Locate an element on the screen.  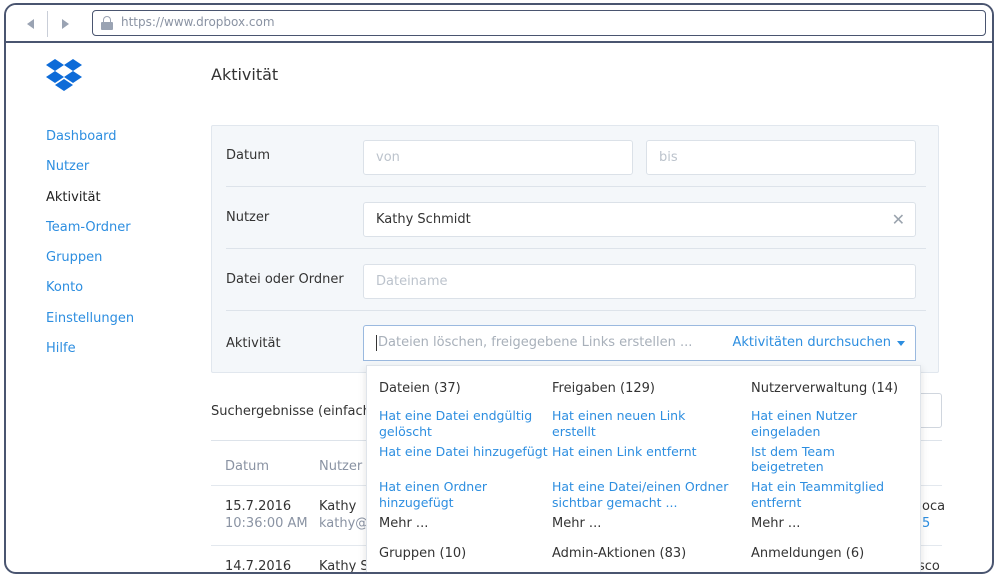
date-to-input: bis is located at coordinates (781, 157).